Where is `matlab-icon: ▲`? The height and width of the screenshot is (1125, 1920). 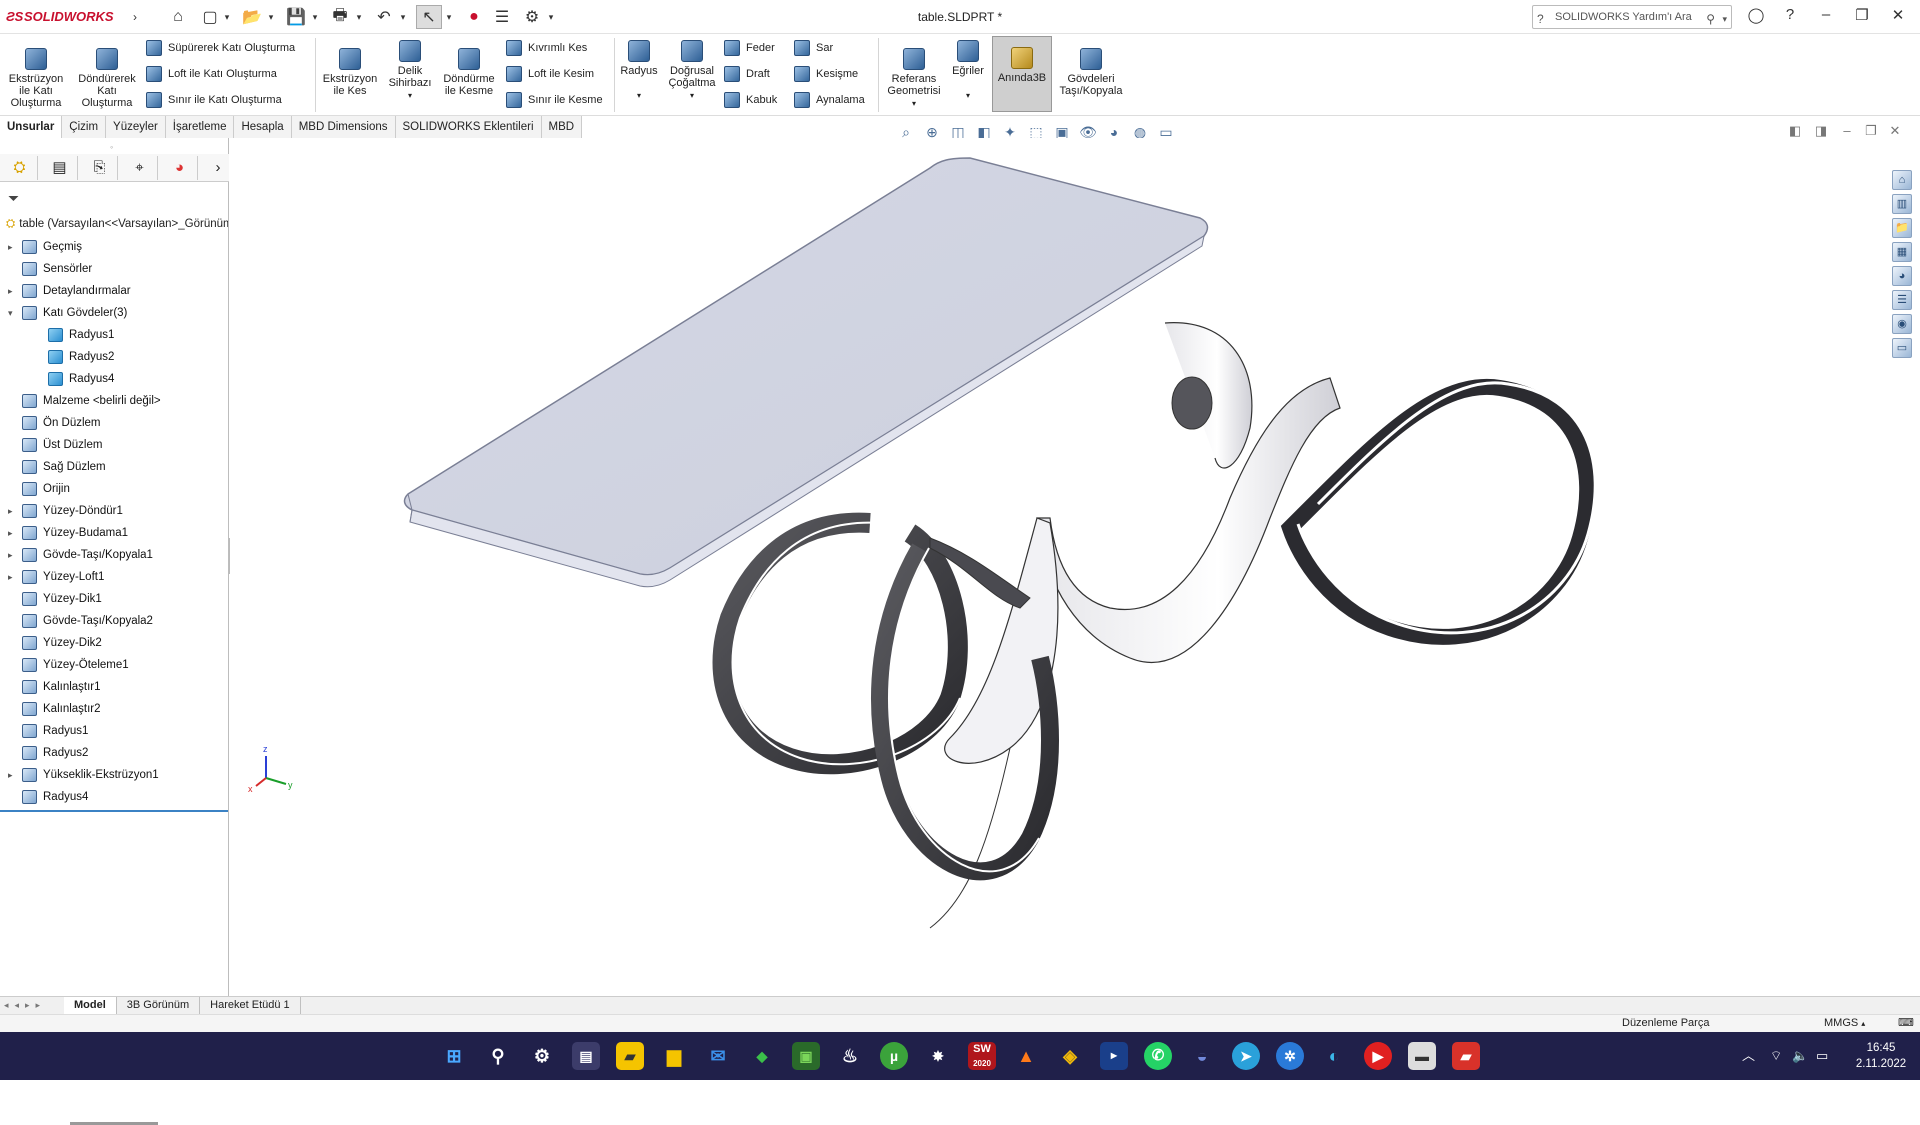 matlab-icon: ▲ is located at coordinates (1026, 1056).